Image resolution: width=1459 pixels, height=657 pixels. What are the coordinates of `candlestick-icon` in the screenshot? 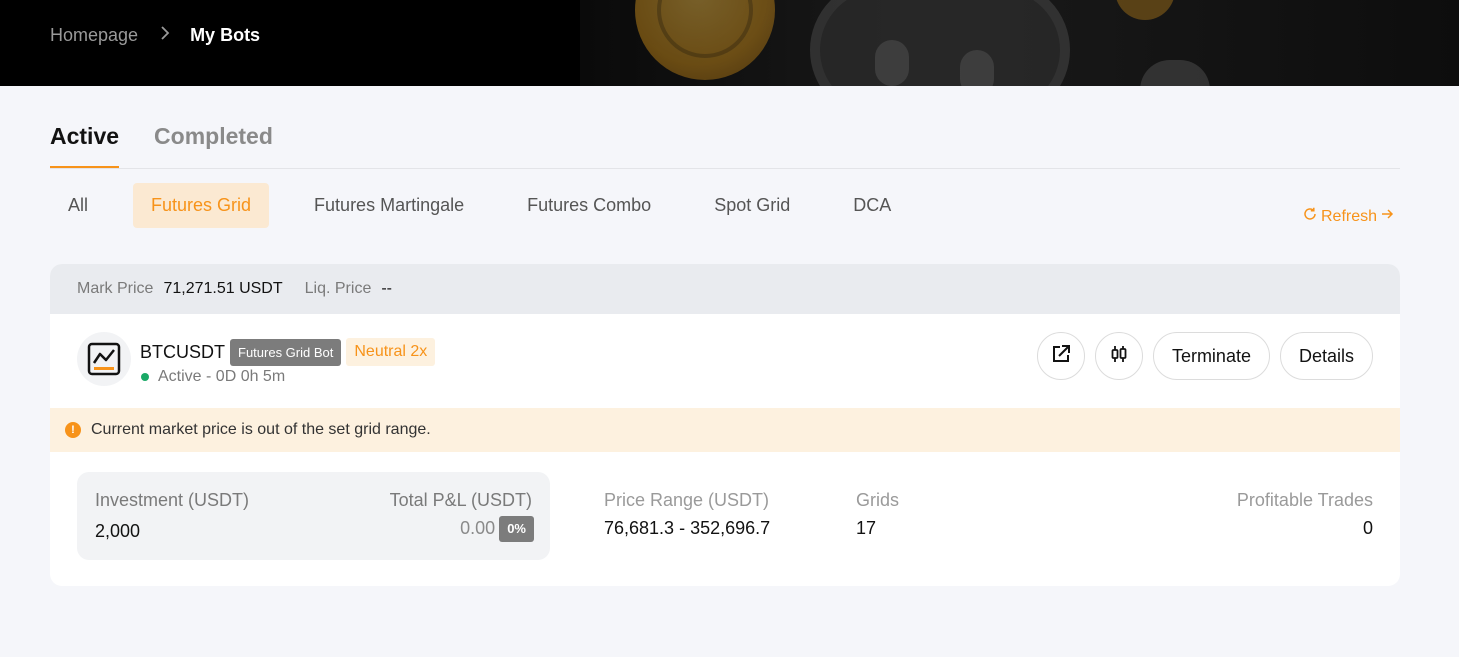 It's located at (1119, 356).